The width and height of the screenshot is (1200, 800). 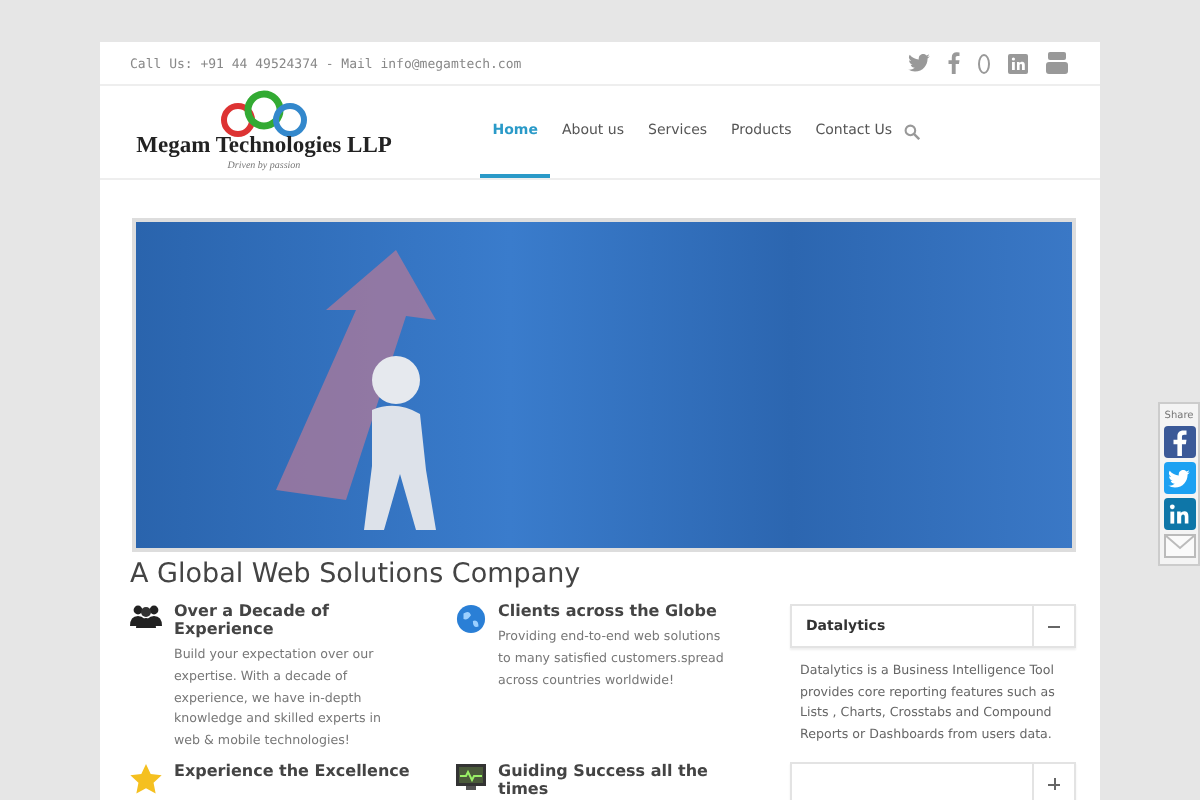 What do you see at coordinates (604, 779) in the screenshot?
I see `feature-title: Guiding Success all the times` at bounding box center [604, 779].